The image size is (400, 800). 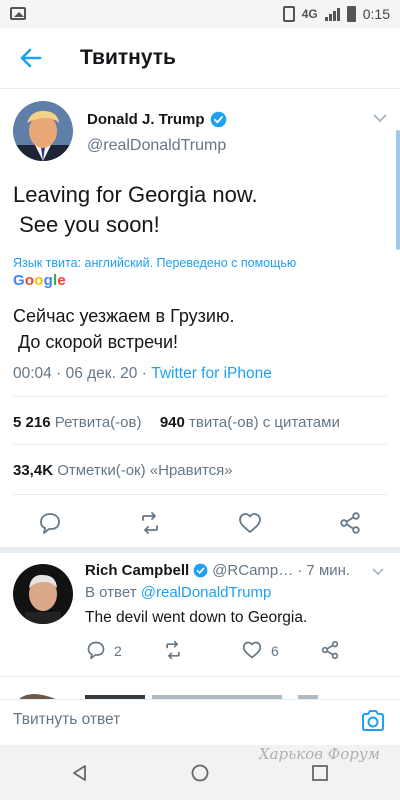 What do you see at coordinates (18, 13) in the screenshot?
I see `gallery-notification-icon` at bounding box center [18, 13].